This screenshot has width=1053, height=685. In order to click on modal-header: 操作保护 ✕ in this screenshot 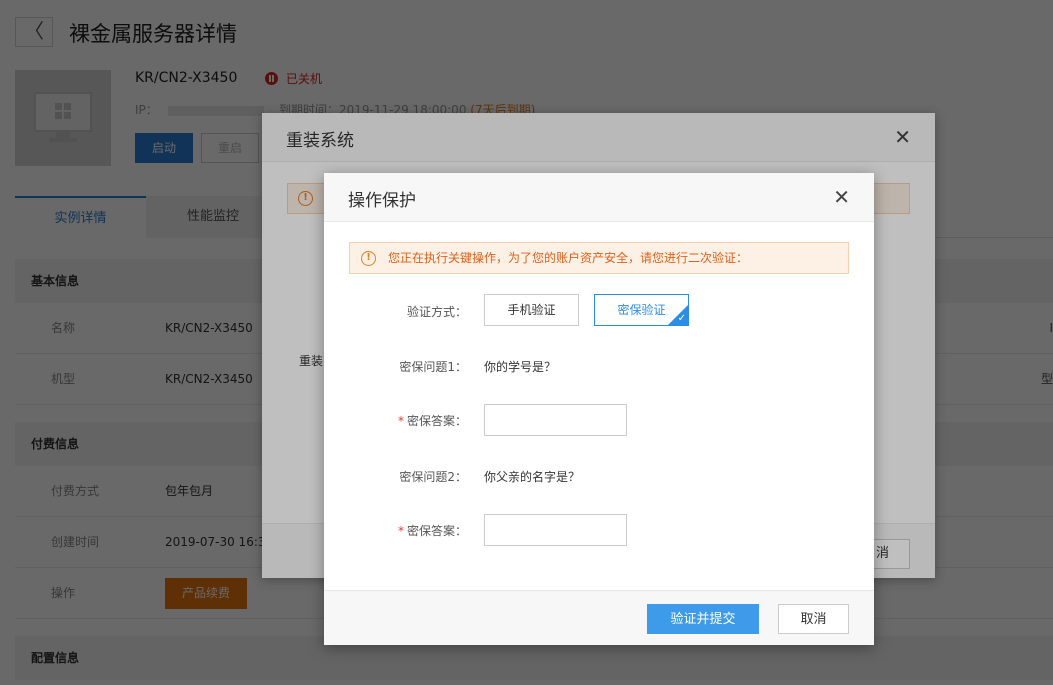, I will do `click(599, 197)`.